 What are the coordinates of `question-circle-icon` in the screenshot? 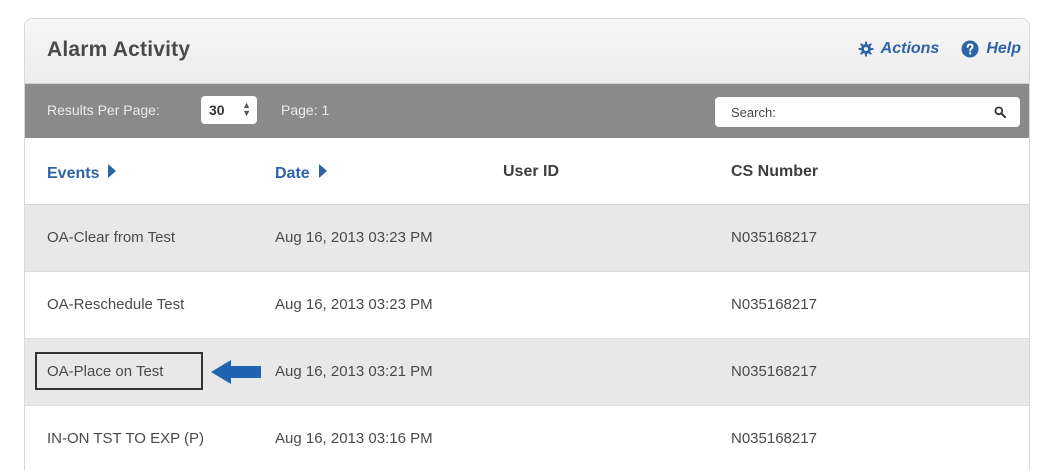 It's located at (970, 49).